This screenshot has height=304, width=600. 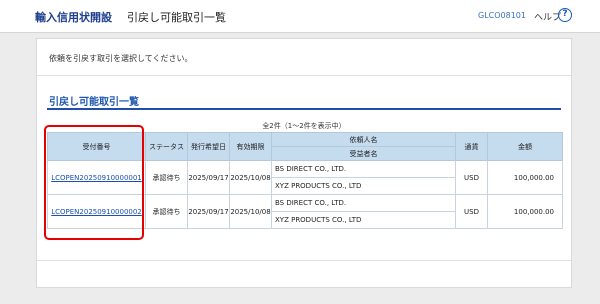 What do you see at coordinates (502, 15) in the screenshot?
I see `screen-id: GLCO08101` at bounding box center [502, 15].